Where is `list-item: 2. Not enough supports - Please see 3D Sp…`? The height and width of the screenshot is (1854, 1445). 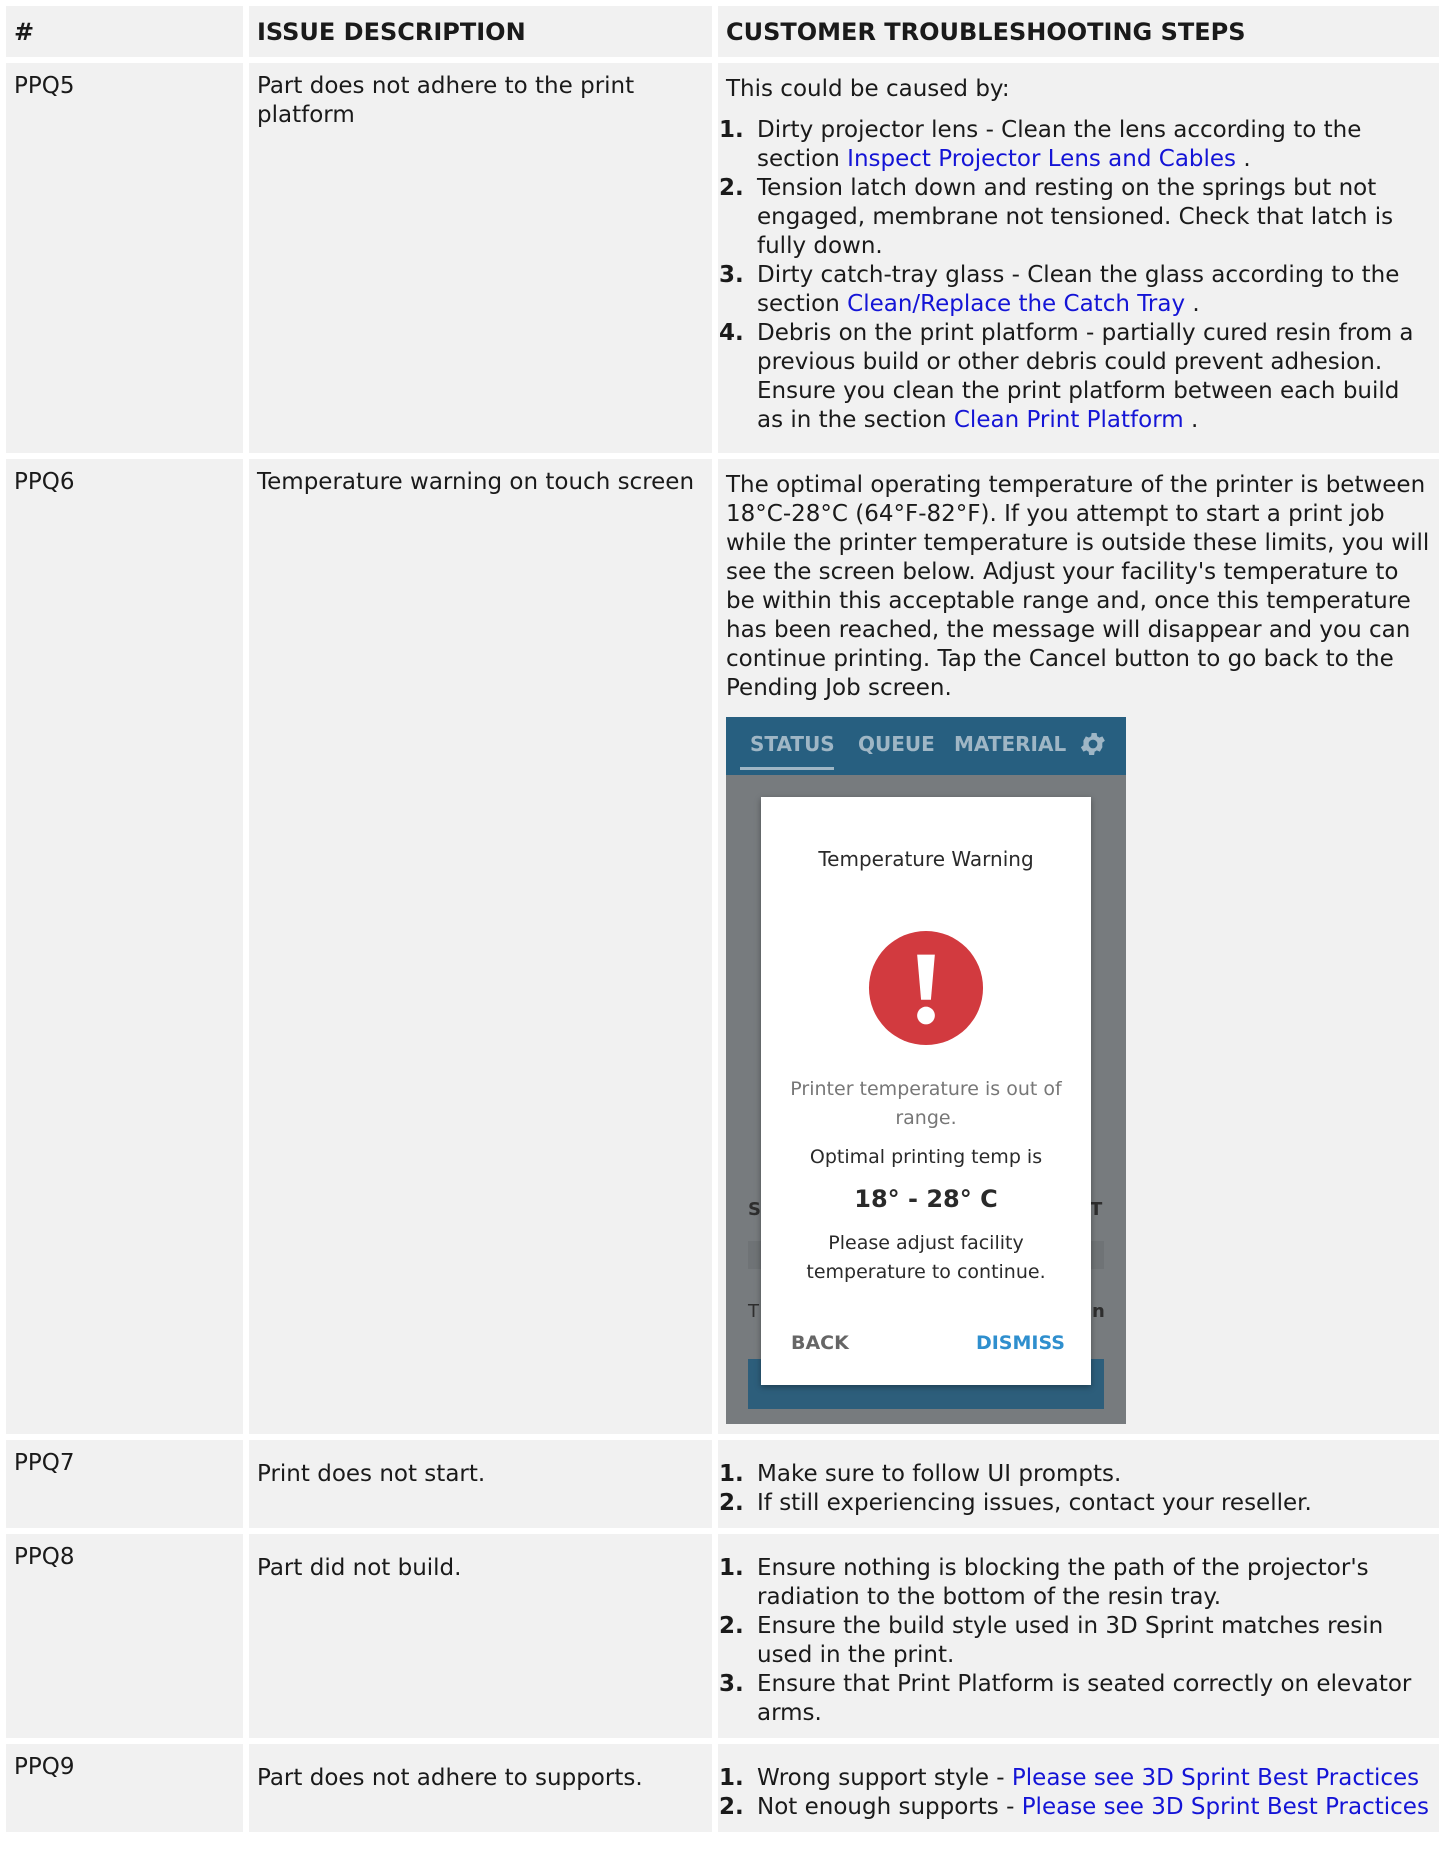
list-item: 2. Not enough supports - Please see 3D Sp… is located at coordinates (1075, 1807).